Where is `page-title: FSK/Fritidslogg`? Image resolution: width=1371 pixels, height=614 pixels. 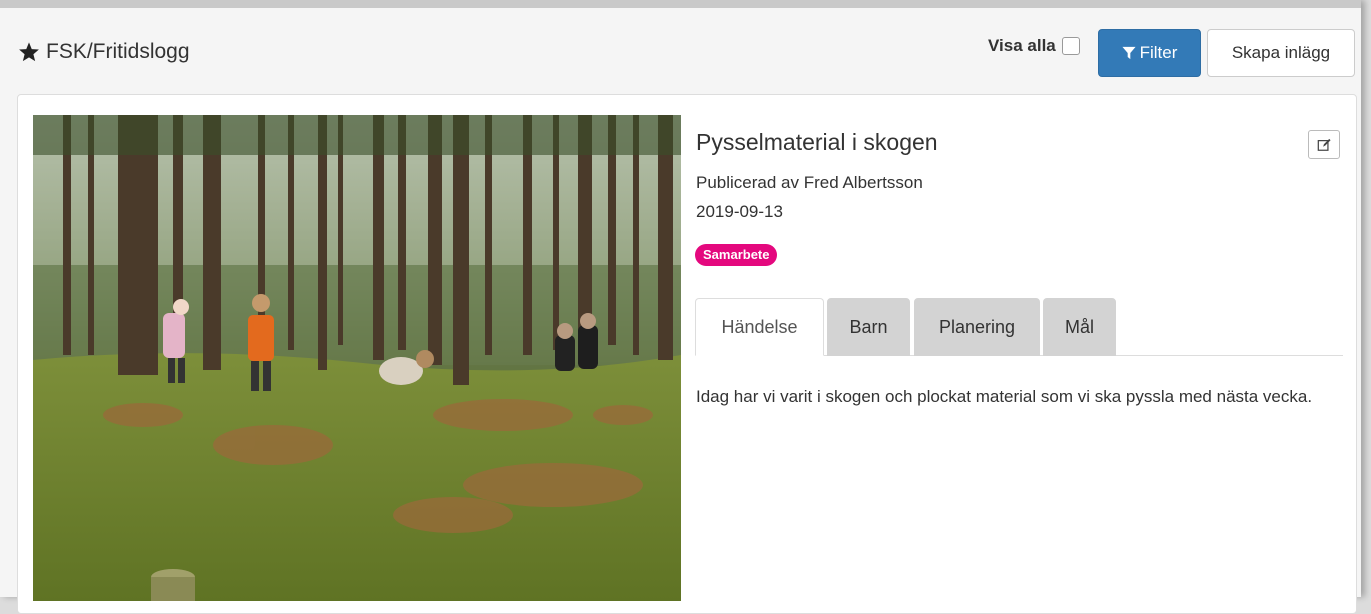
page-title: FSK/Fritidslogg is located at coordinates (118, 51).